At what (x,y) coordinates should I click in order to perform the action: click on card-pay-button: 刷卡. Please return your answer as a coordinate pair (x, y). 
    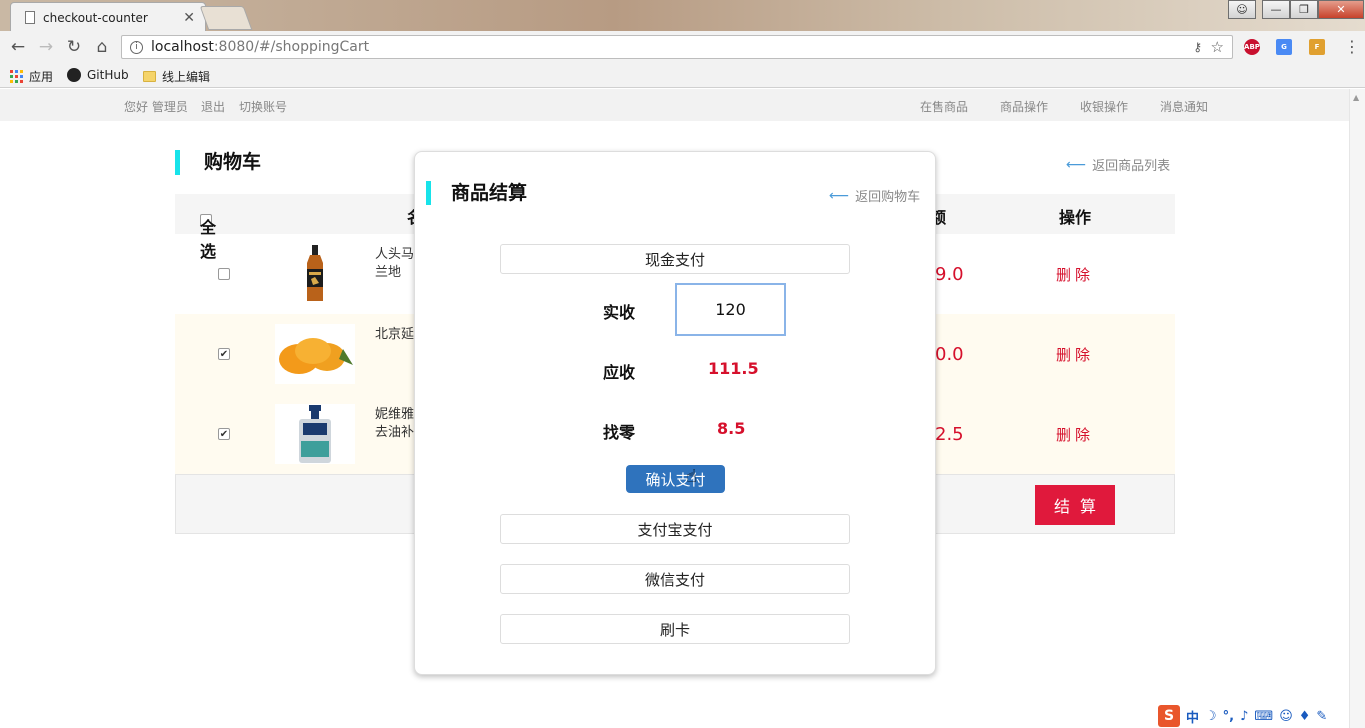
    Looking at the image, I should click on (675, 629).